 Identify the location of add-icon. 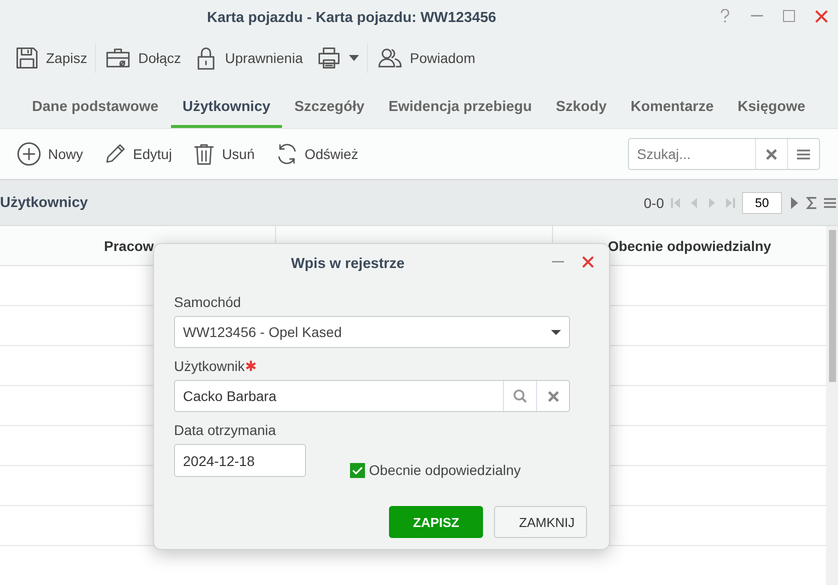
(29, 154).